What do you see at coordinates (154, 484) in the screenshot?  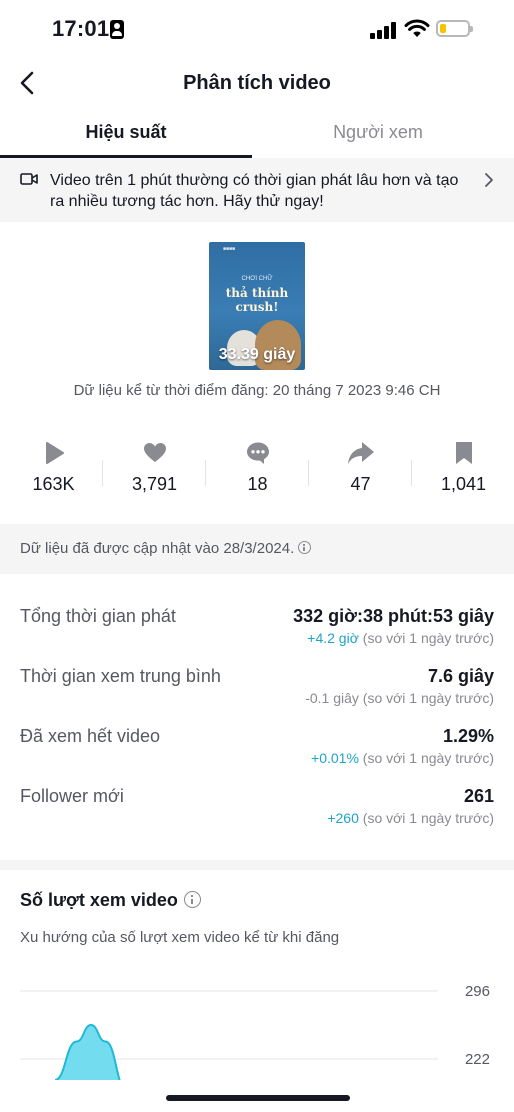 I see `stat-likes-value: 3,791` at bounding box center [154, 484].